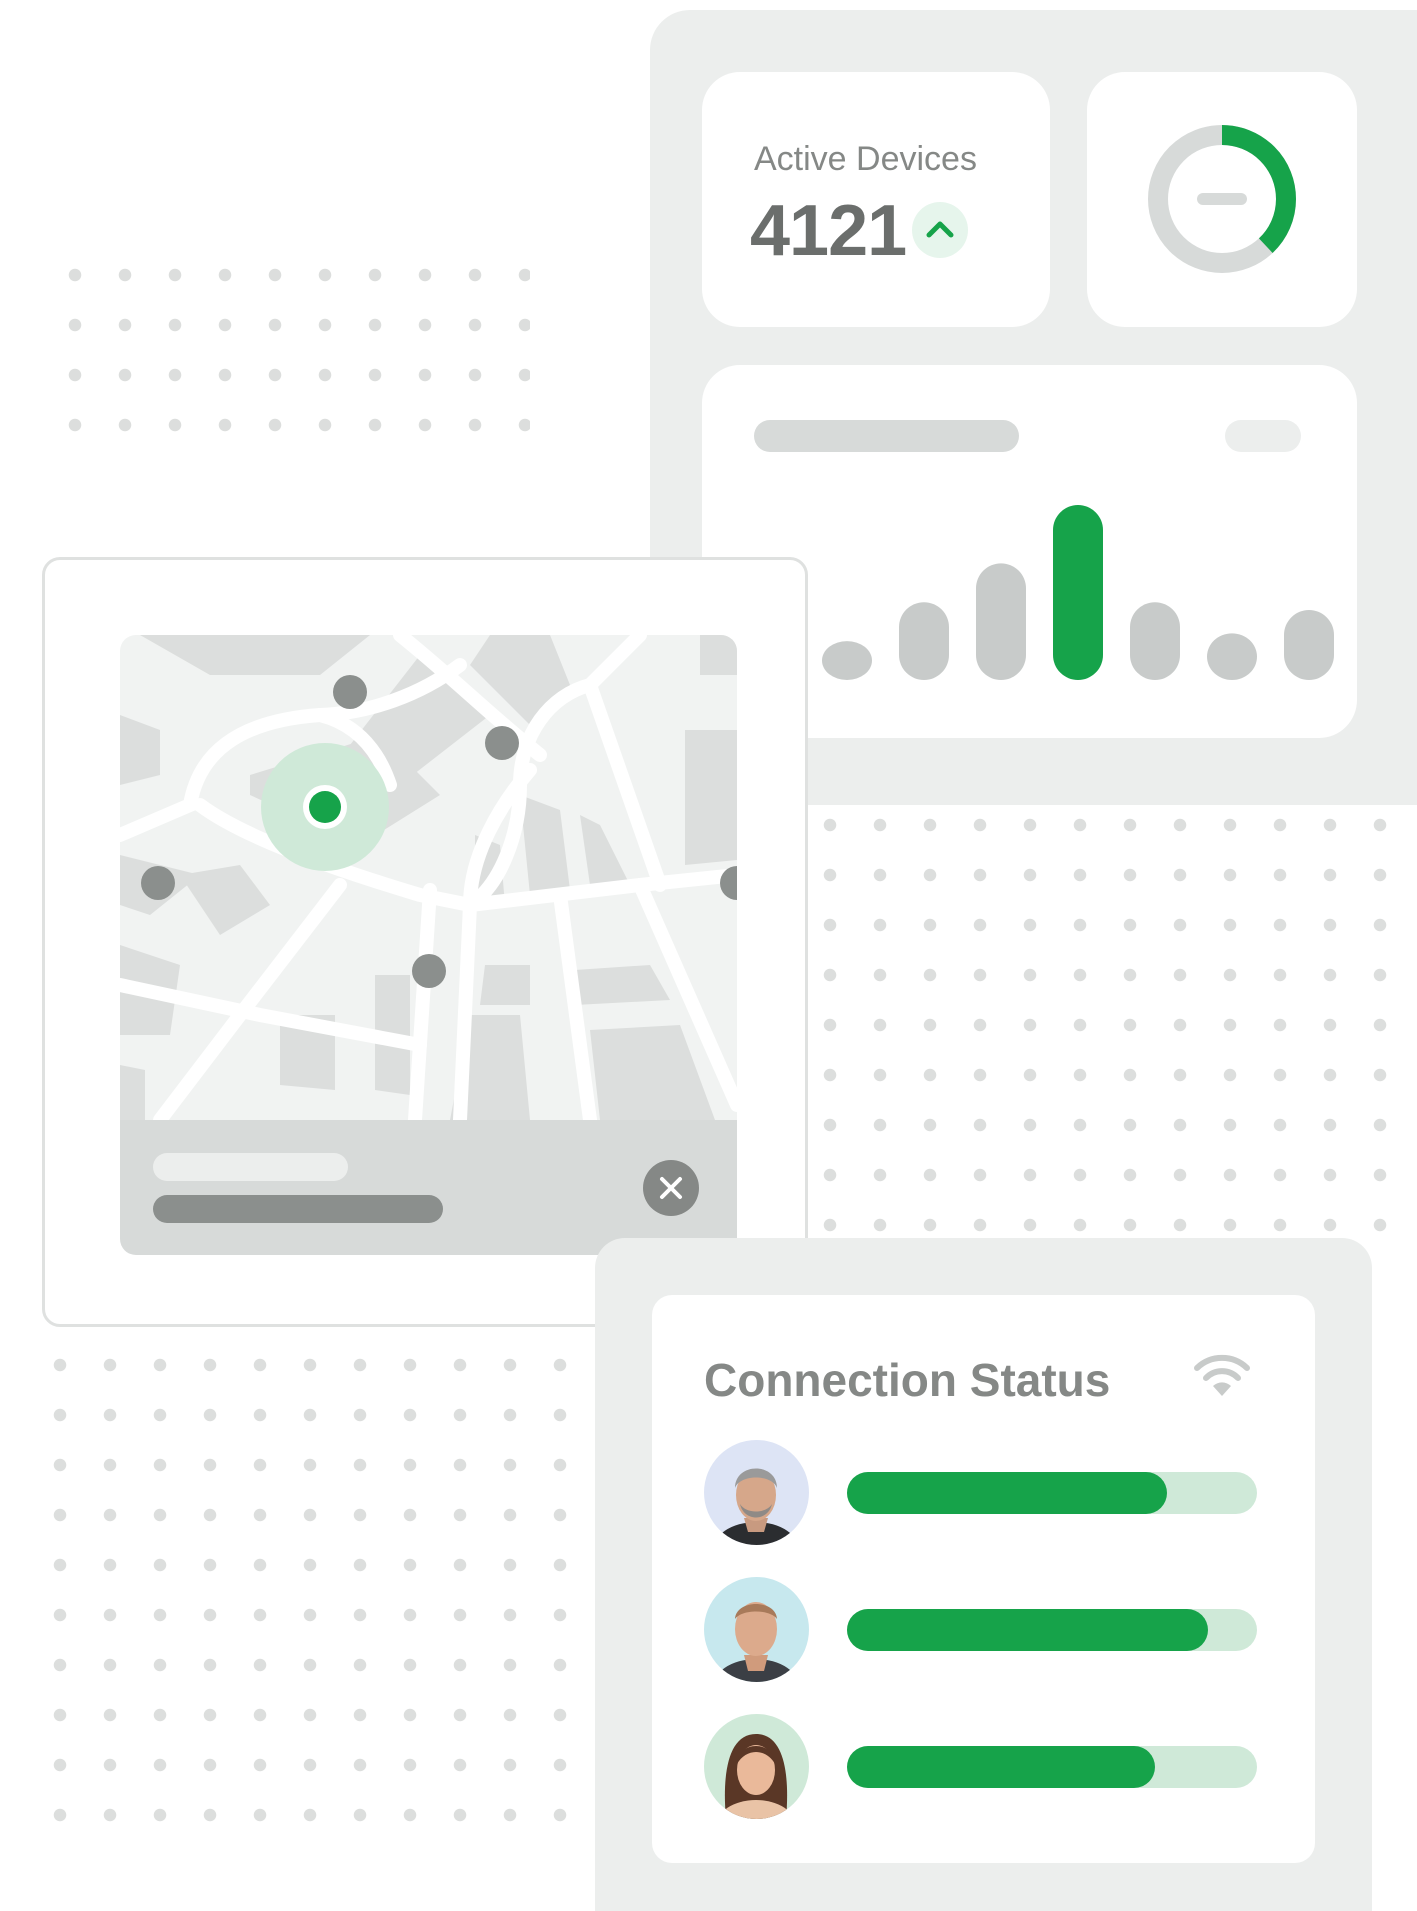 The image size is (1417, 1911). I want to click on dot-pattern-bottom, so click(305, 1585).